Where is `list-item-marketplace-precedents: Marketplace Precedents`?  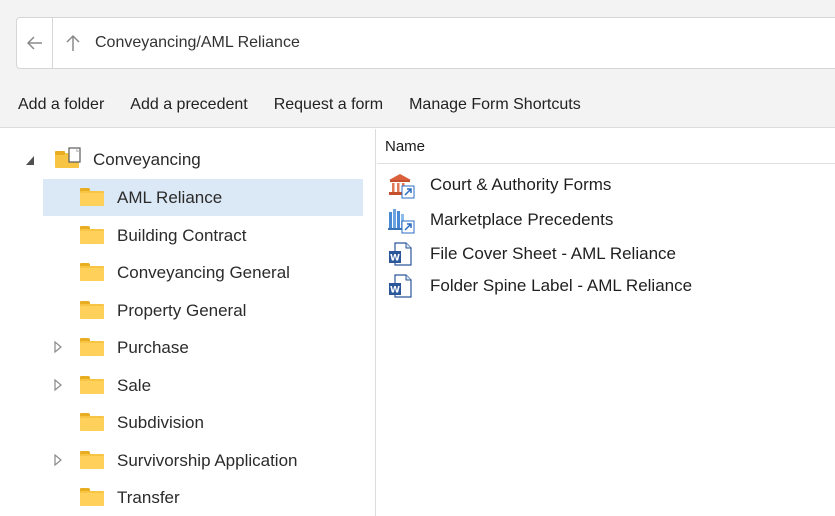 list-item-marketplace-precedents: Marketplace Precedents is located at coordinates (606, 220).